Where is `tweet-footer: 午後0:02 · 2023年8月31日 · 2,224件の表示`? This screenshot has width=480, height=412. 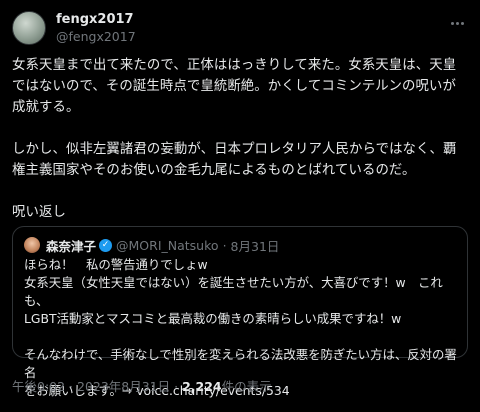
tweet-footer: 午後0:02 · 2023年8月31日 · 2,224件の表示 is located at coordinates (142, 385).